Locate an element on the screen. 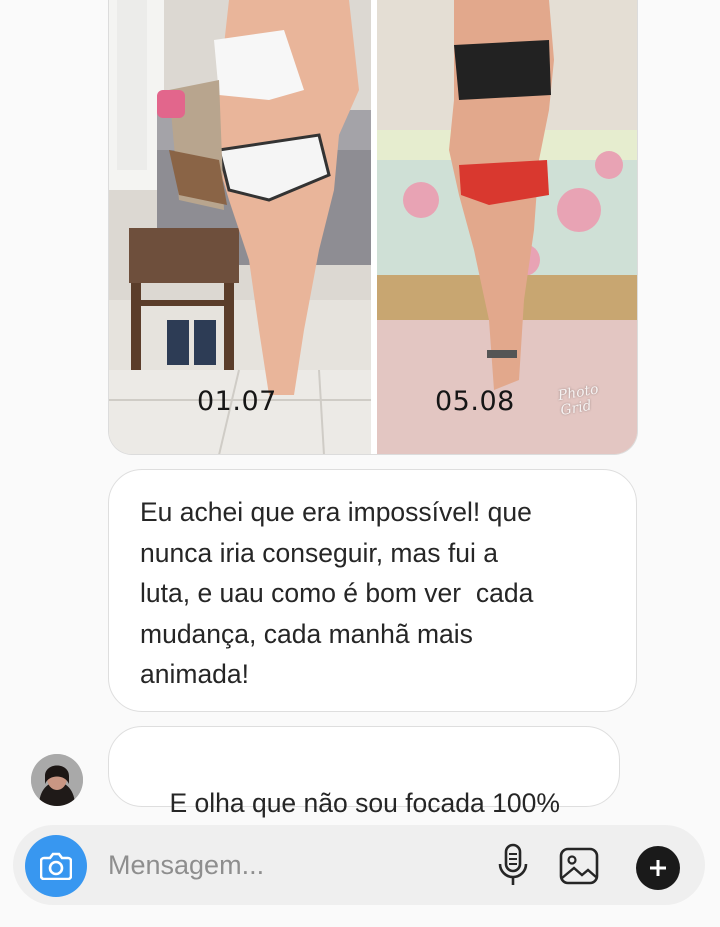 This screenshot has height=927, width=720. more-options-button is located at coordinates (658, 868).